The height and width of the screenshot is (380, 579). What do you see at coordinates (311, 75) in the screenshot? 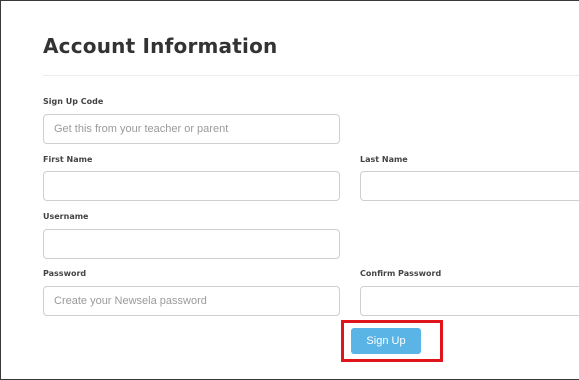
I see `title-divider` at bounding box center [311, 75].